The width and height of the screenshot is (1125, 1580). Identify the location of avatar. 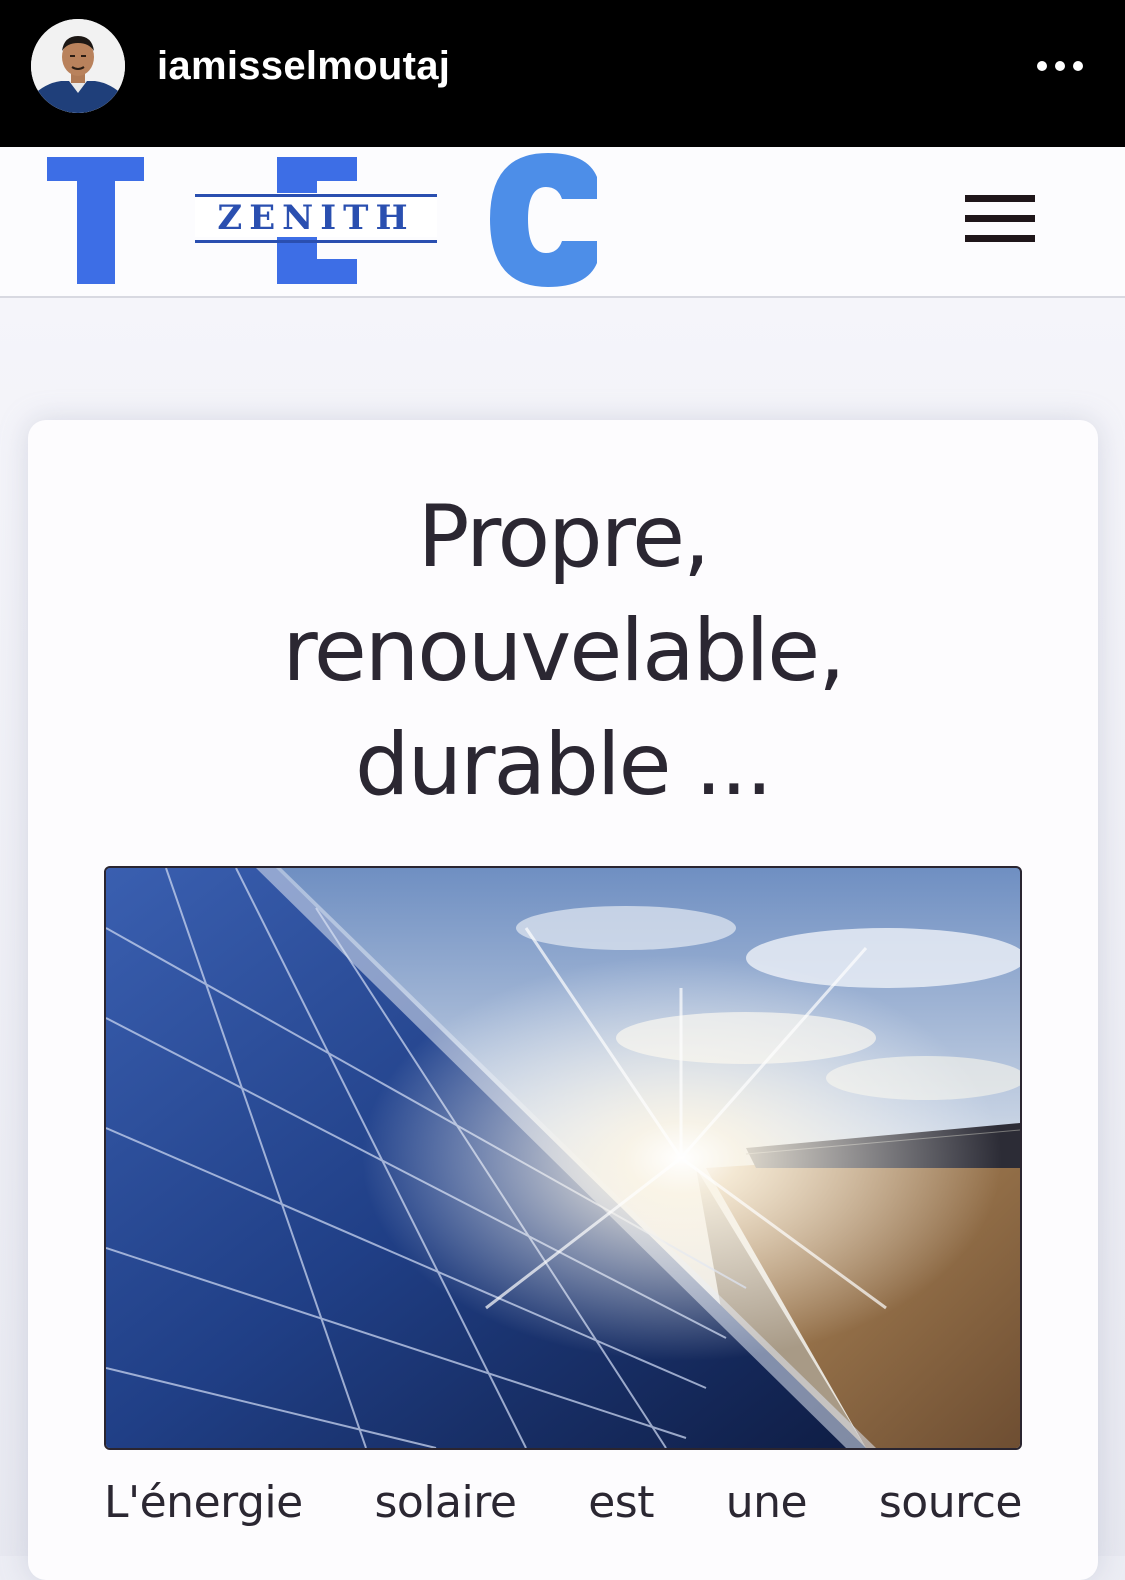
(78, 66).